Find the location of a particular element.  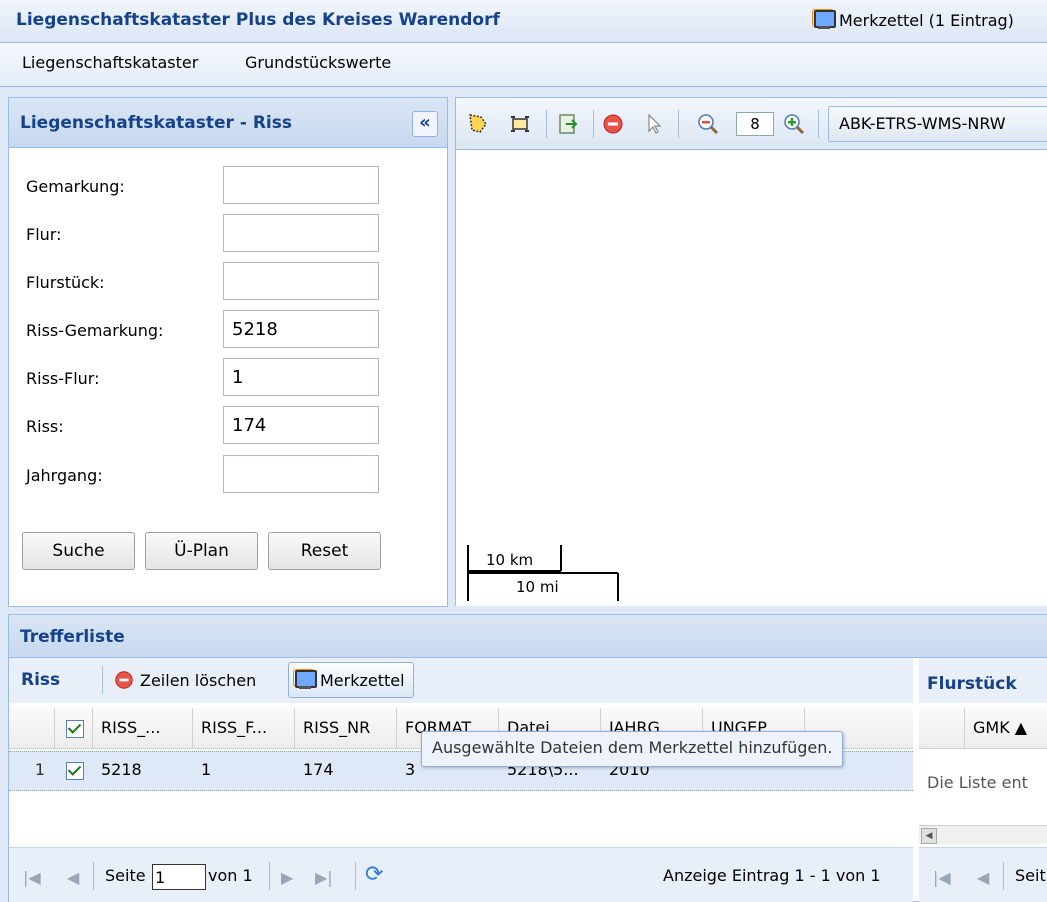

column-header-gmk: GMK ▲ is located at coordinates (1006, 728).